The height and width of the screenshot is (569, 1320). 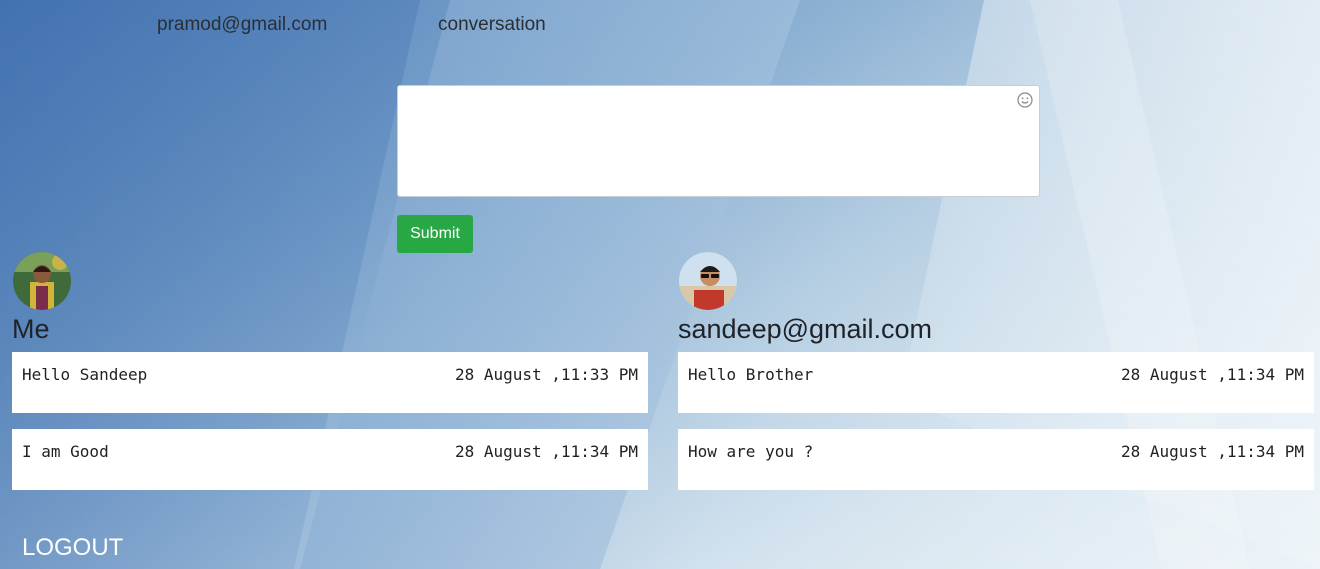 What do you see at coordinates (1025, 100) in the screenshot?
I see `smiley-icon` at bounding box center [1025, 100].